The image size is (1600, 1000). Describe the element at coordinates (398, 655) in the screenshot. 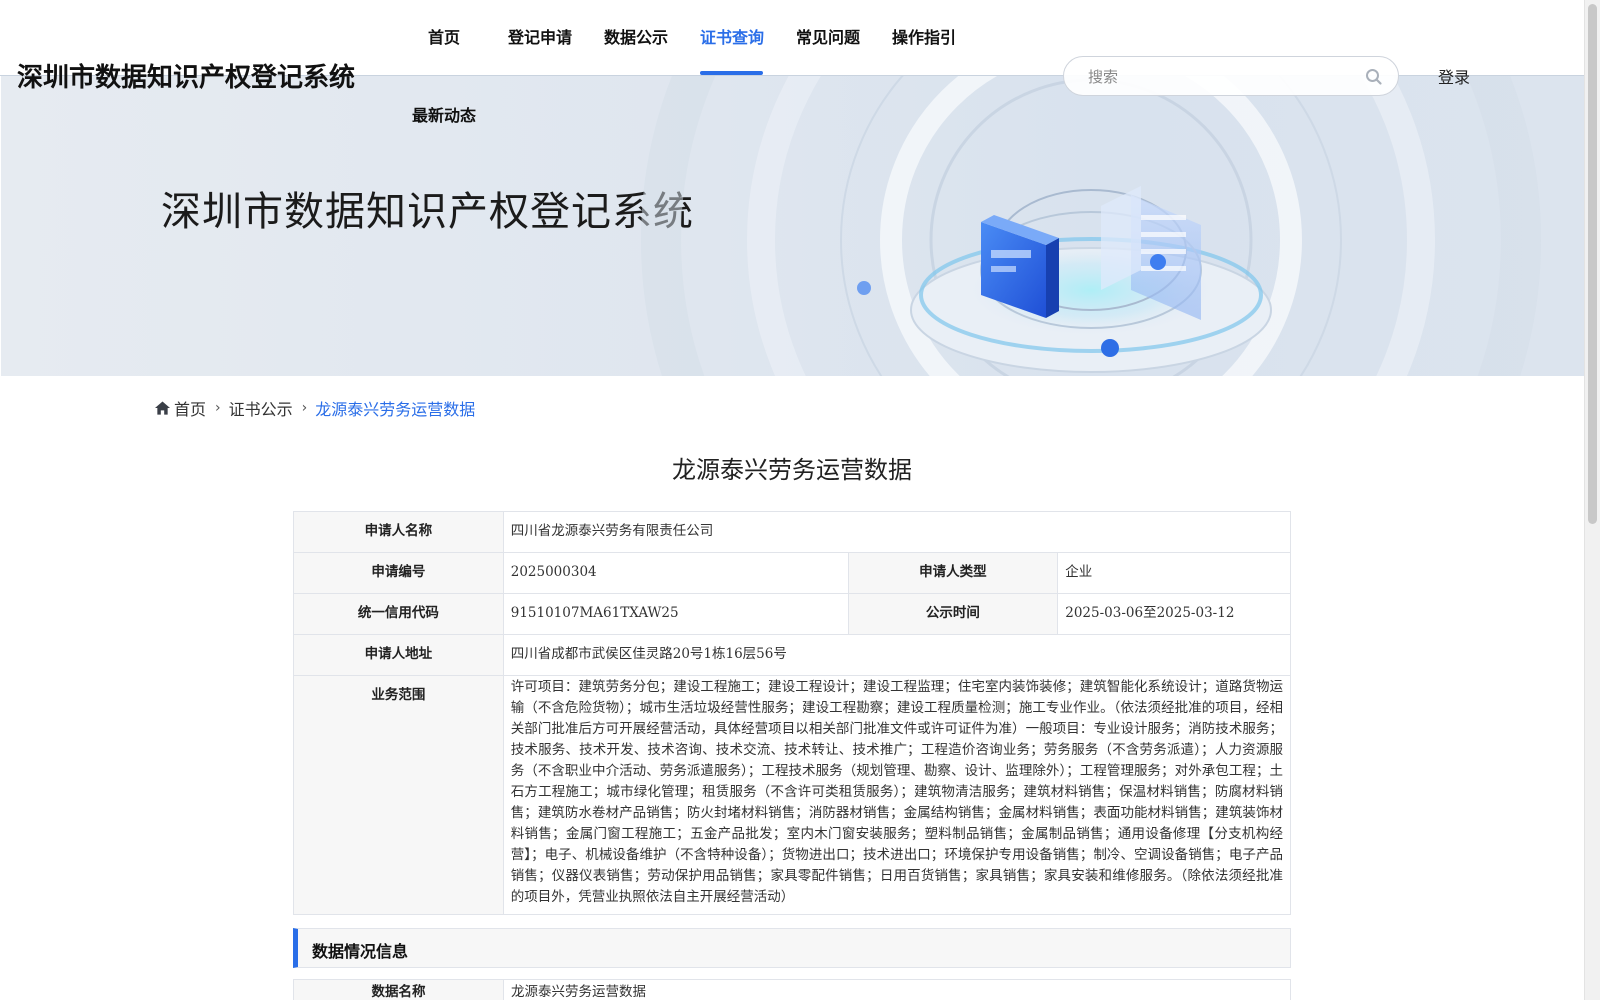

I see `address-label: 申请人地址` at that location.